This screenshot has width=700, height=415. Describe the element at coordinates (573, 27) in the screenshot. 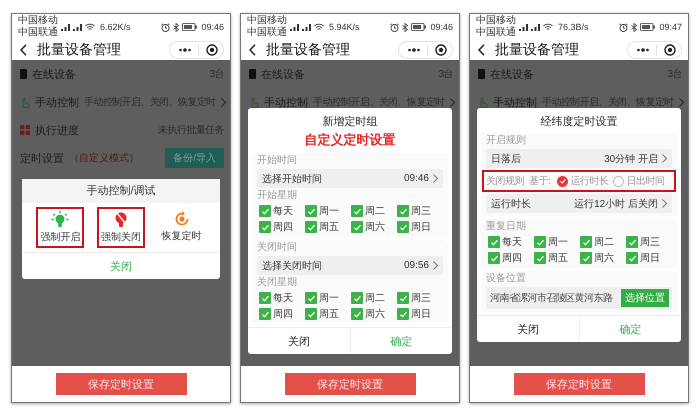

I see `network-speed: 76.3B/s` at that location.